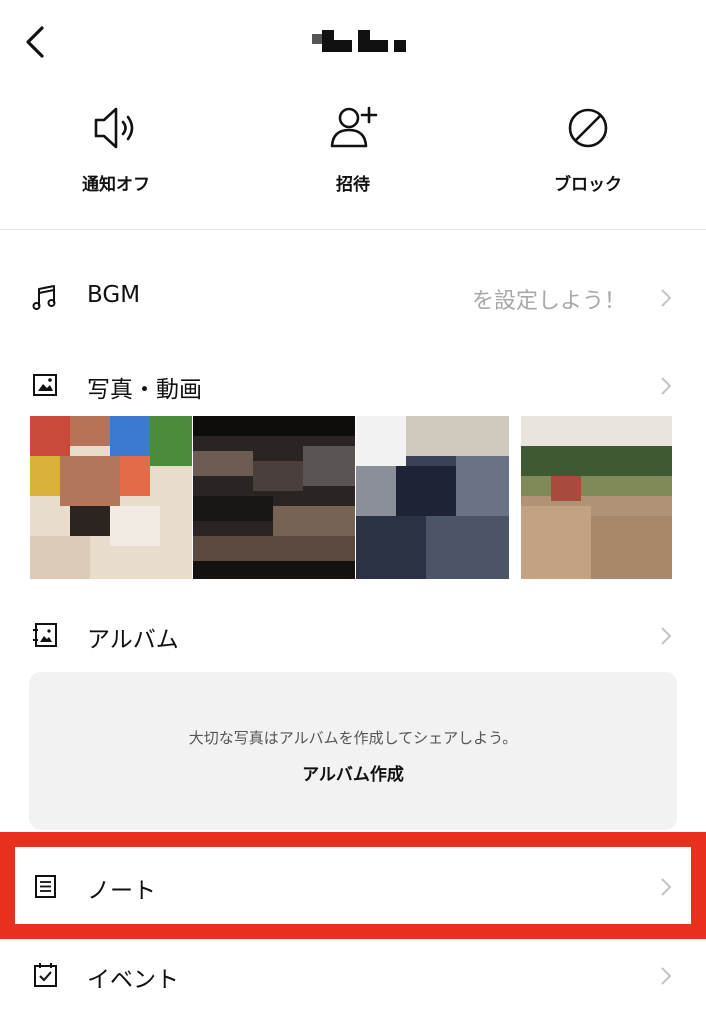 The image size is (706, 1024). I want to click on bgm-row: BGM を設定しよう！, so click(353, 298).